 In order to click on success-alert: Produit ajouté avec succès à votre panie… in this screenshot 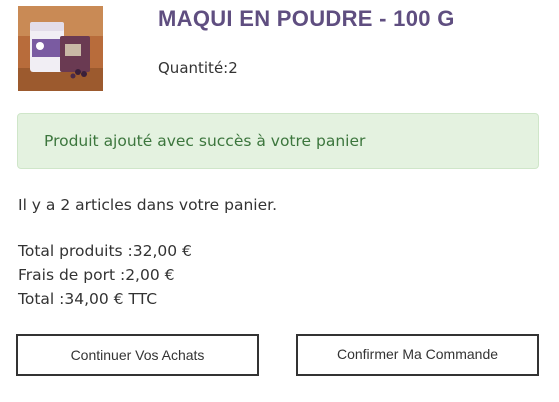, I will do `click(278, 141)`.